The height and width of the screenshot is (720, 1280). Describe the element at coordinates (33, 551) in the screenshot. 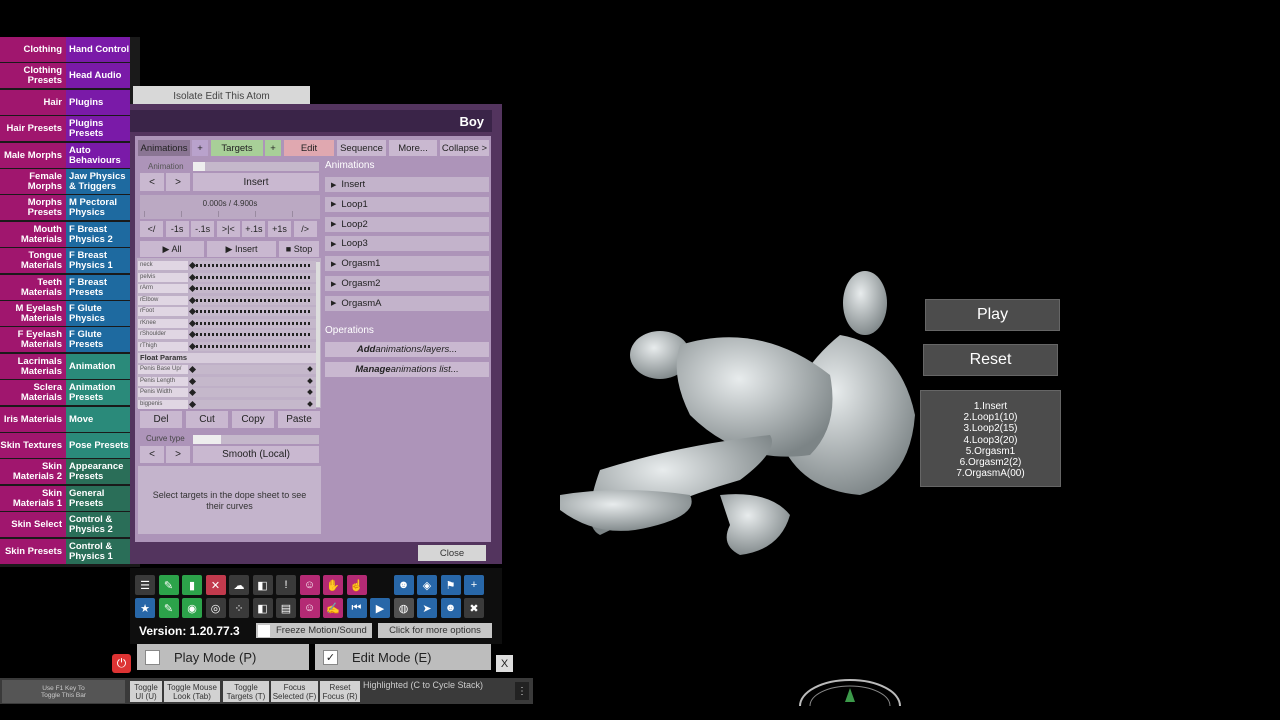

I see `left-menu-item: Skin Presets` at that location.